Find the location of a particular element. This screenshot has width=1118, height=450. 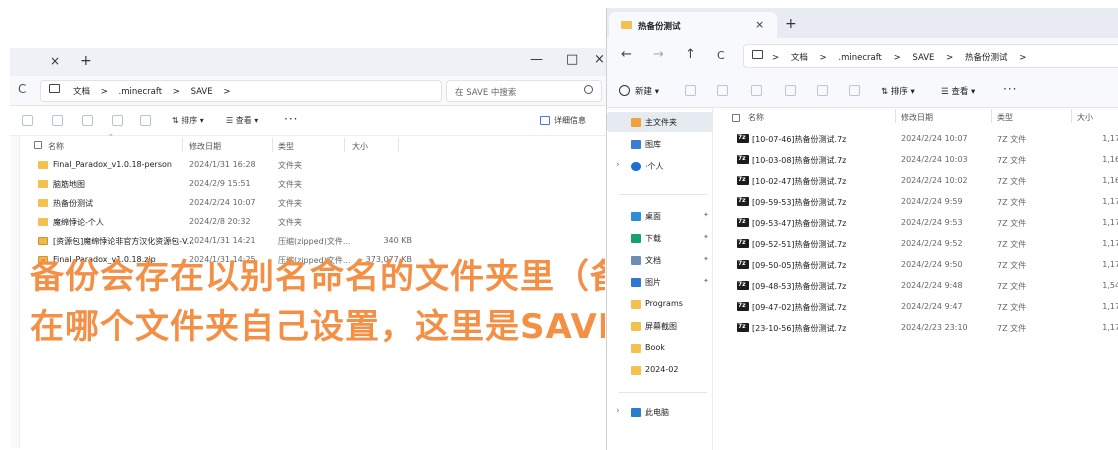

minimize-button: — is located at coordinates (536, 59).